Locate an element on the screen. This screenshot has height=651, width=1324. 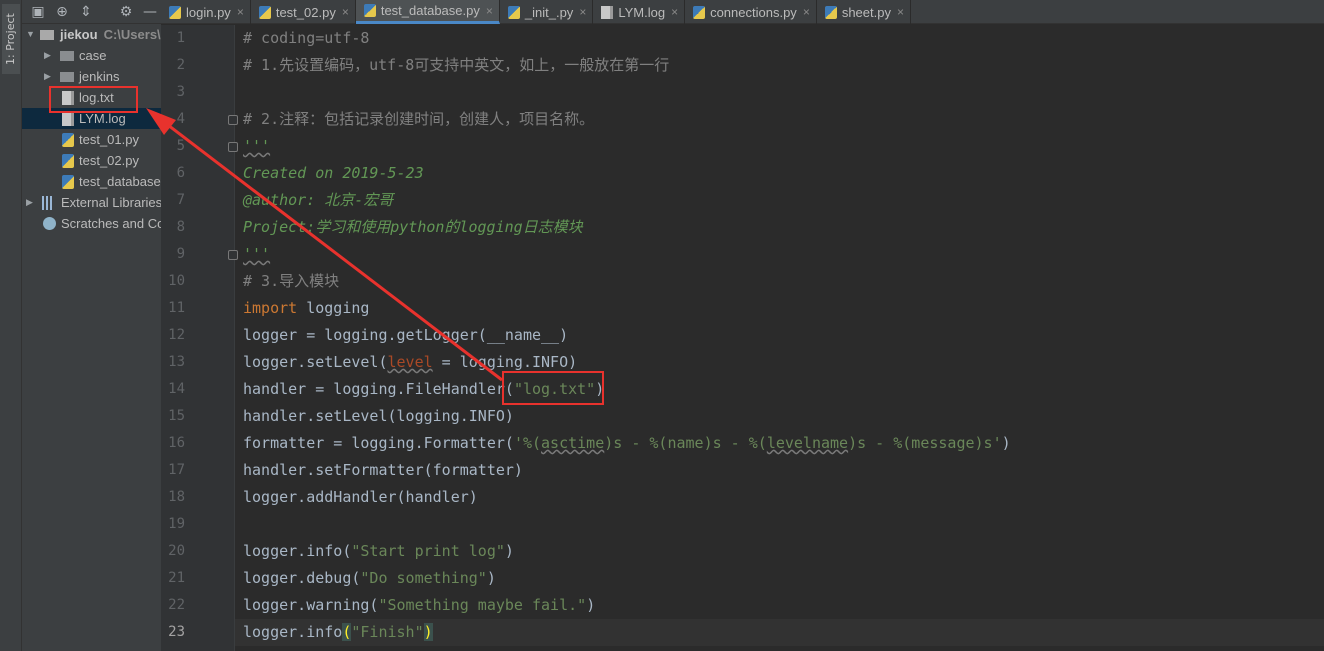
tab-connections-py: connections.py × is located at coordinates (751, 12).